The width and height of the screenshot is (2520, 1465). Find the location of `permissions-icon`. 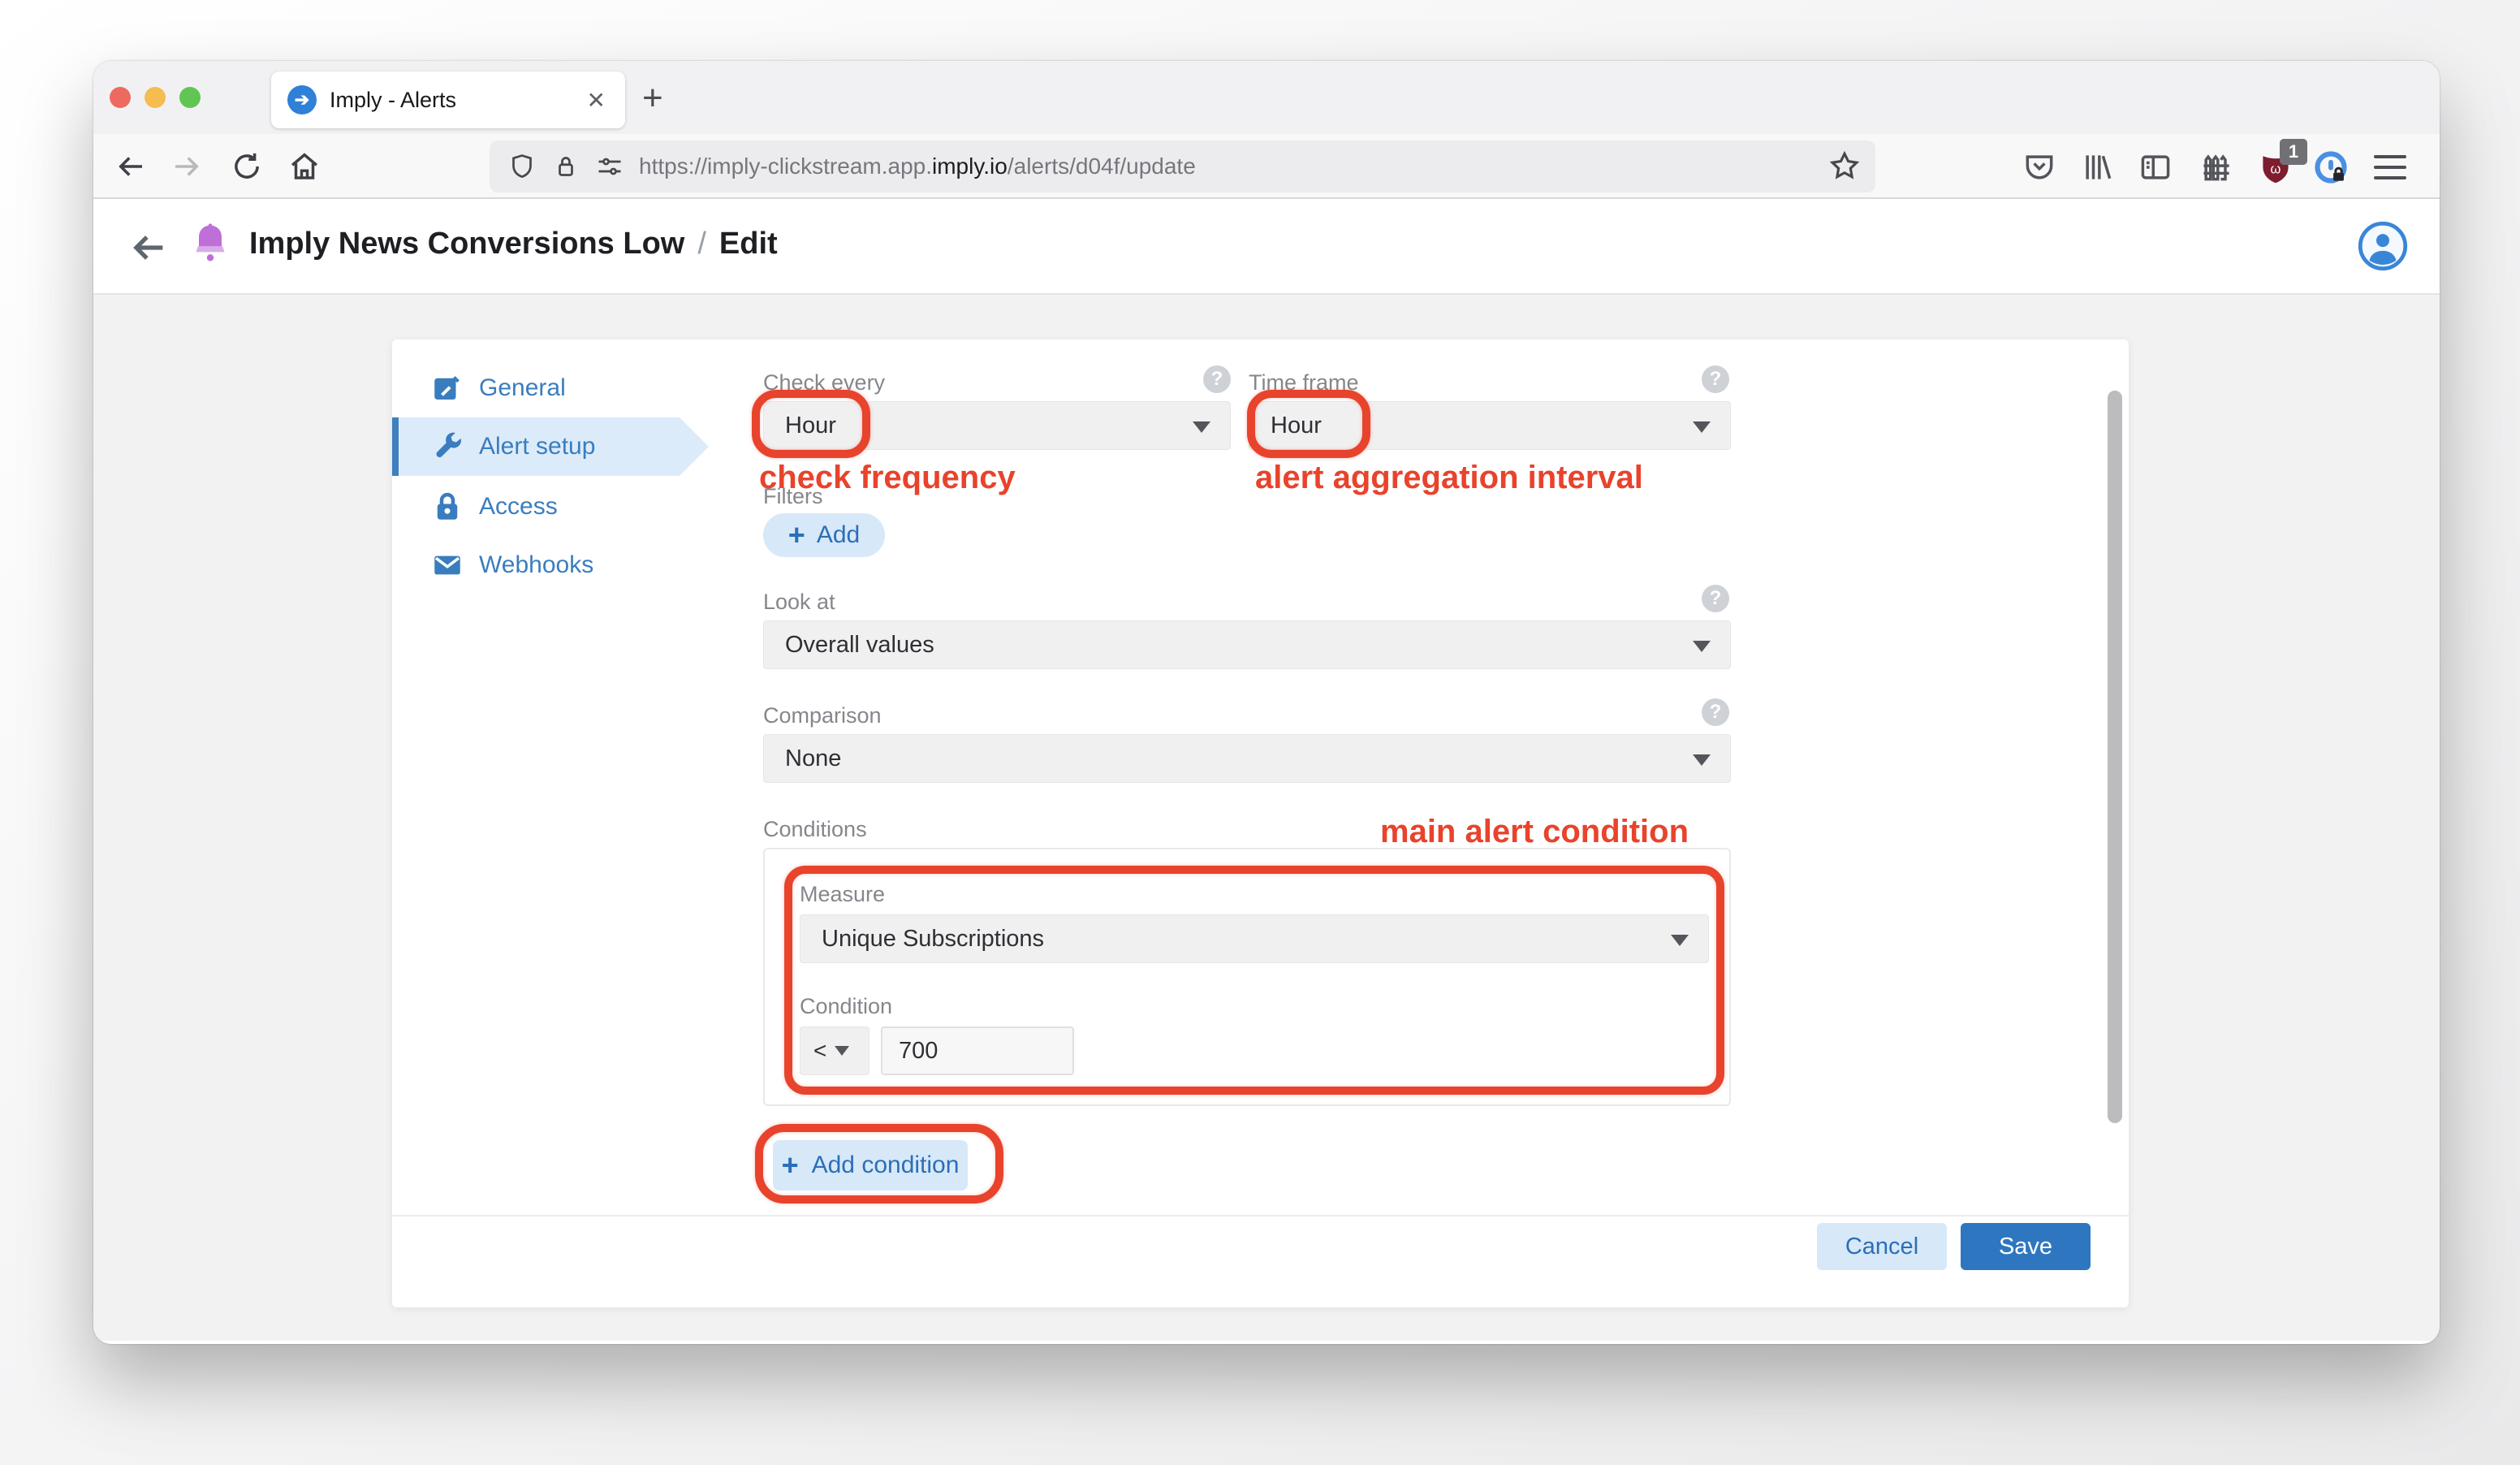

permissions-icon is located at coordinates (609, 166).